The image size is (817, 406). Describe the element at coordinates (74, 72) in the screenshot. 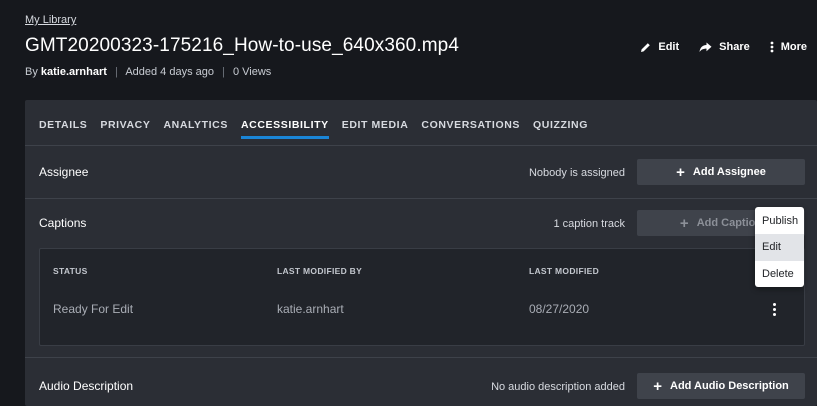

I see `author-link: katie.arnhart` at that location.